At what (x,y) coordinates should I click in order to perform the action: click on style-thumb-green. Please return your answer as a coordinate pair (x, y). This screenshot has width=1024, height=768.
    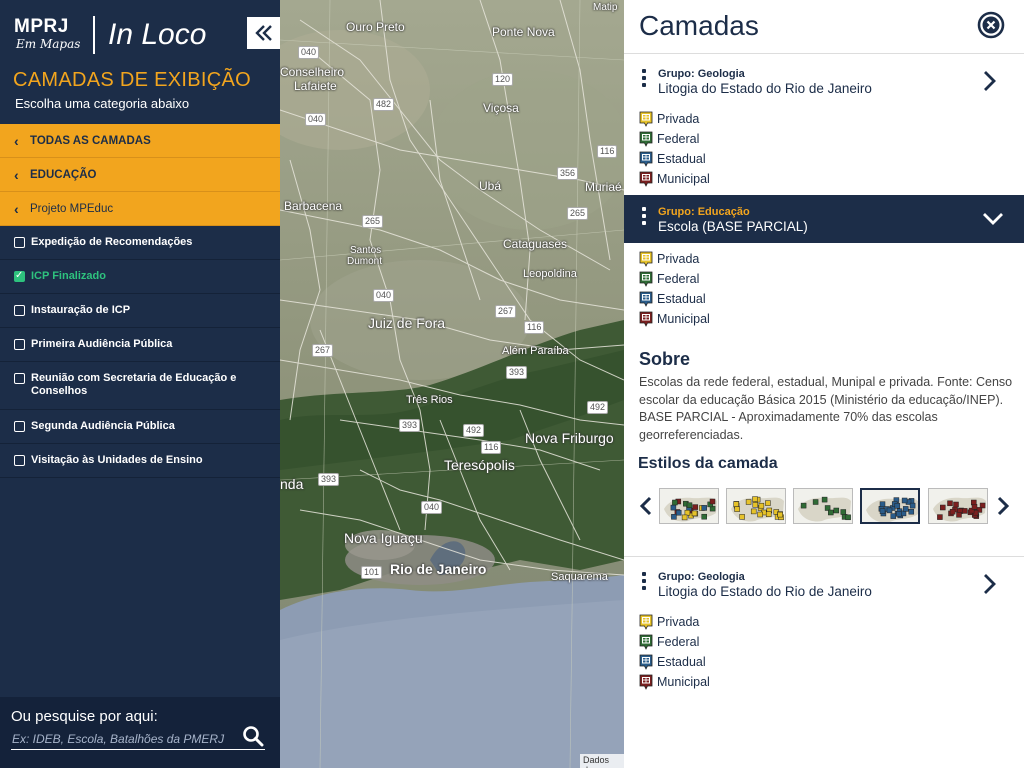
    Looking at the image, I should click on (823, 506).